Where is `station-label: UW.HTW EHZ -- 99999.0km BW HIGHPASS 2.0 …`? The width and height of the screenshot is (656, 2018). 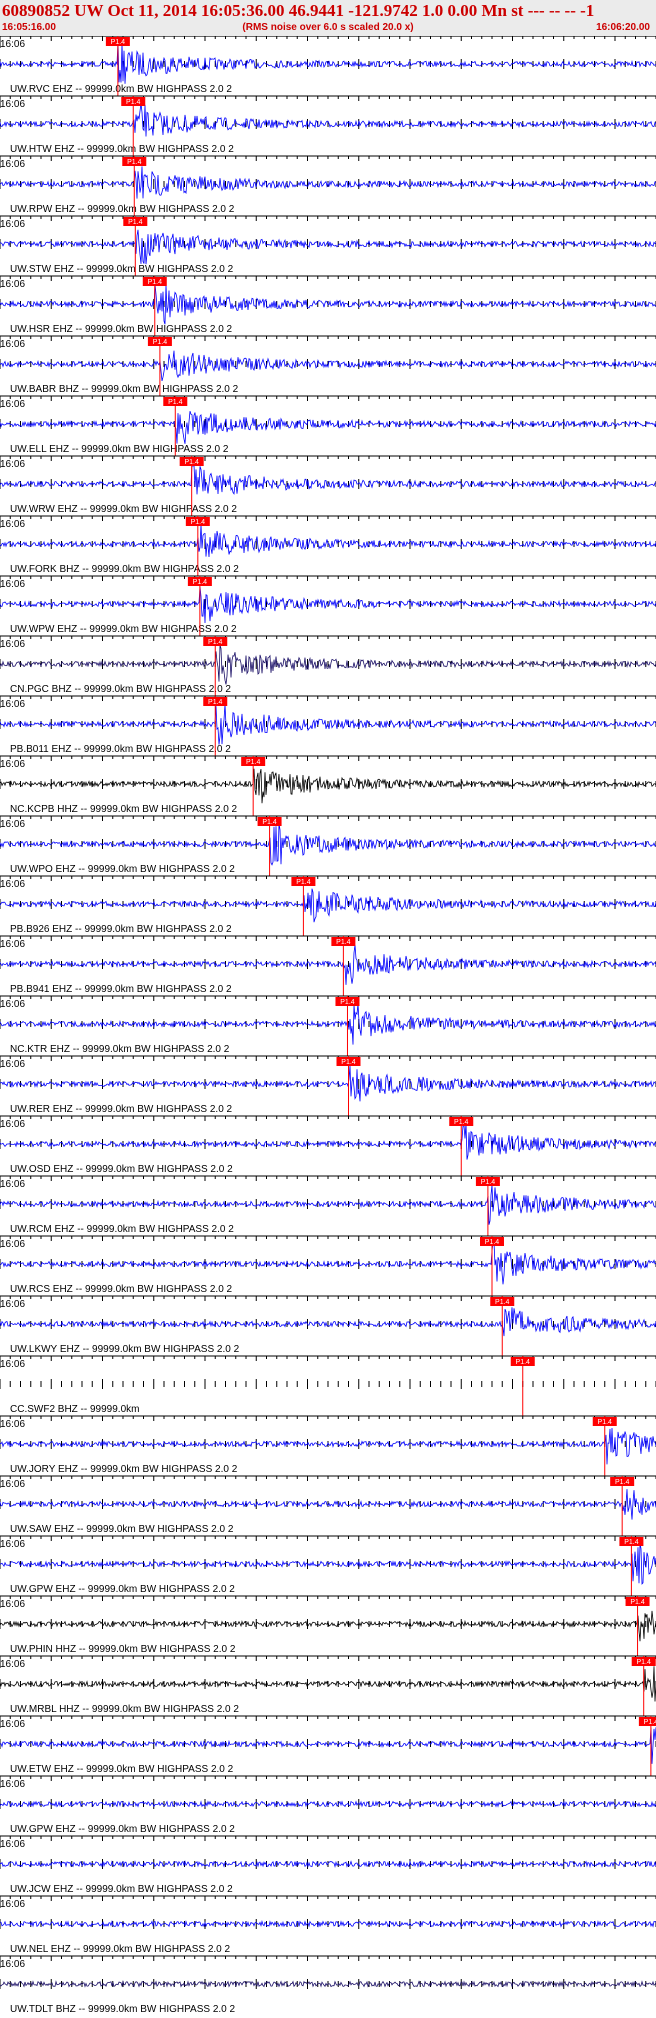 station-label: UW.HTW EHZ -- 99999.0km BW HIGHPASS 2.0 … is located at coordinates (122, 149).